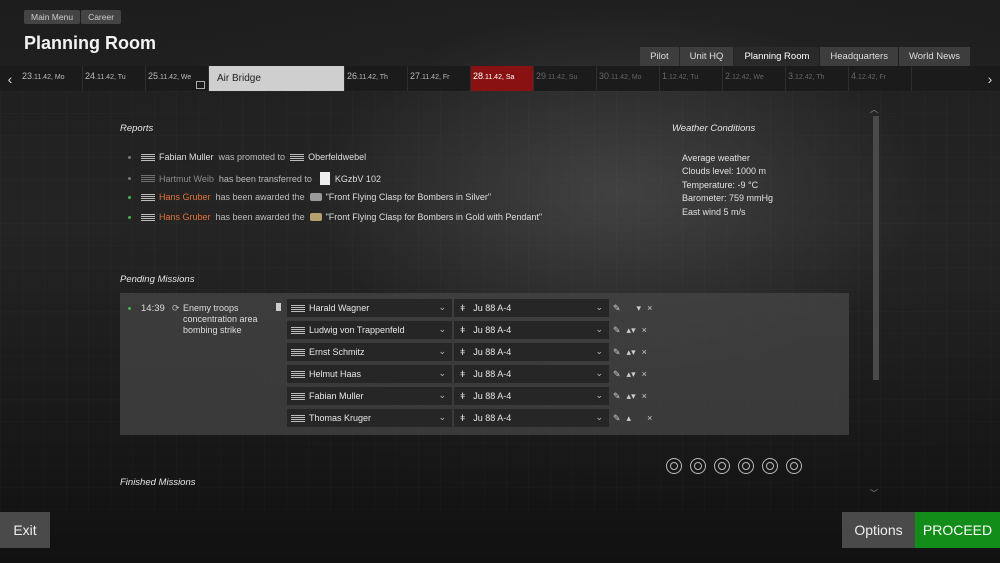 Image resolution: width=1000 pixels, height=563 pixels. Describe the element at coordinates (369, 352) in the screenshot. I see `pilot-select: Ernst Schmitz ⌄` at that location.